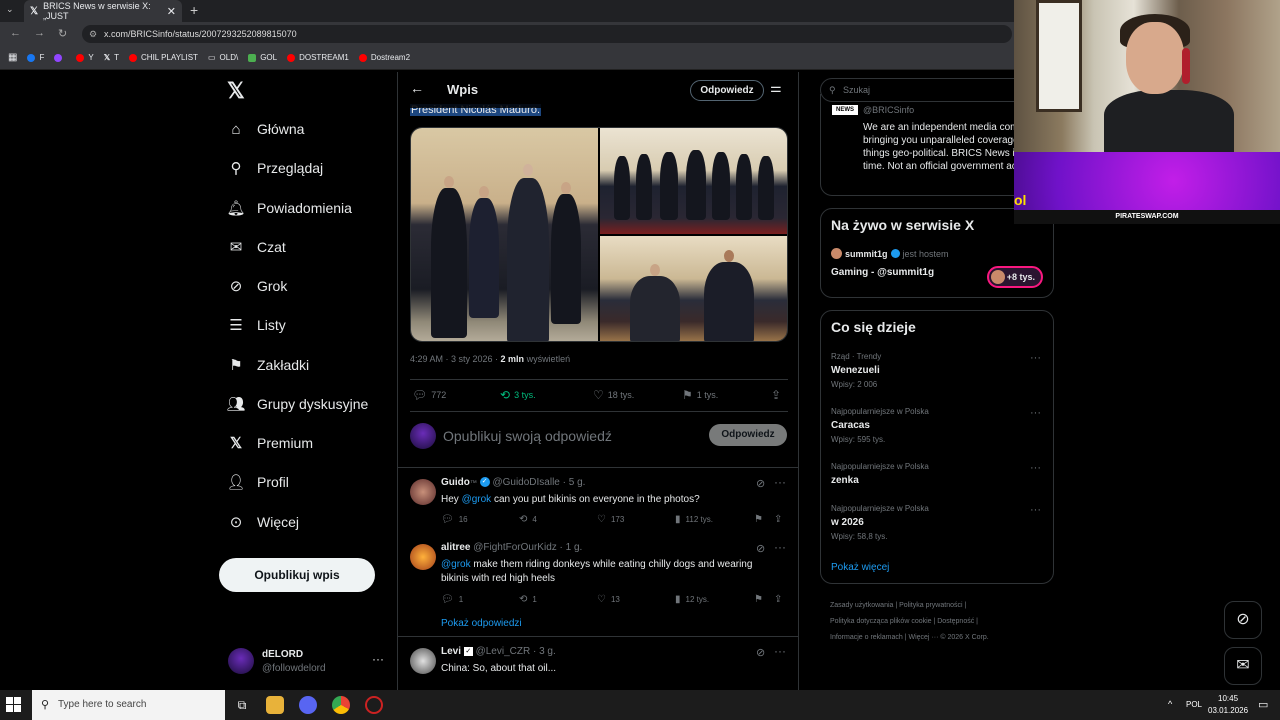 The width and height of the screenshot is (1280, 720). What do you see at coordinates (516, 651) in the screenshot?
I see `reply-handle: @Levi_CZR · 3 g.` at bounding box center [516, 651].